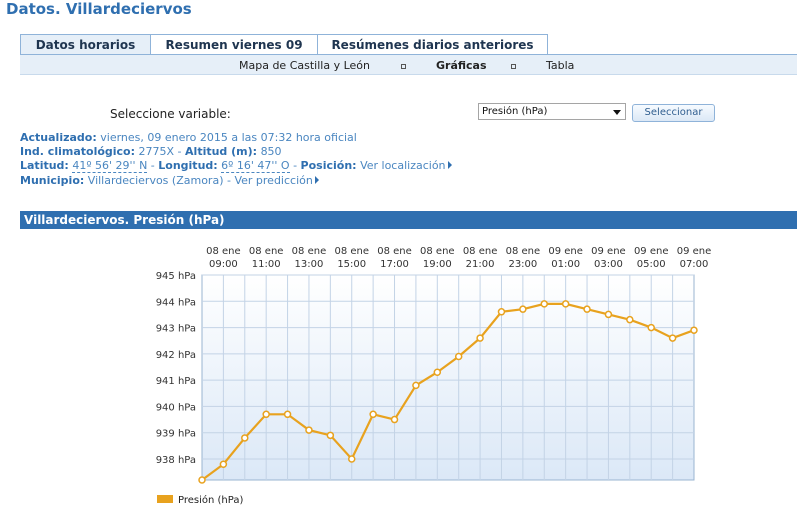  I want to click on alt-value: 850, so click(271, 151).